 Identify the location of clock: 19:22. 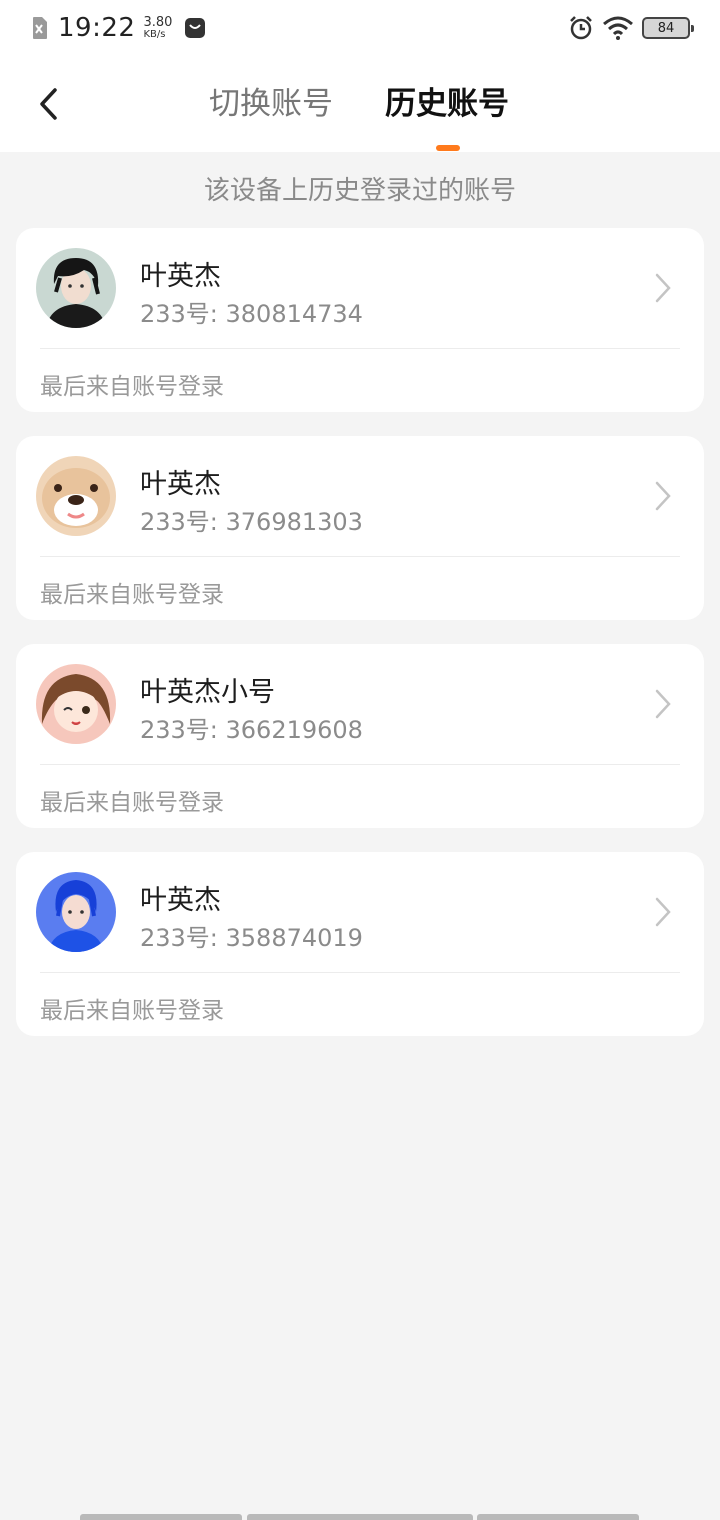
(97, 28).